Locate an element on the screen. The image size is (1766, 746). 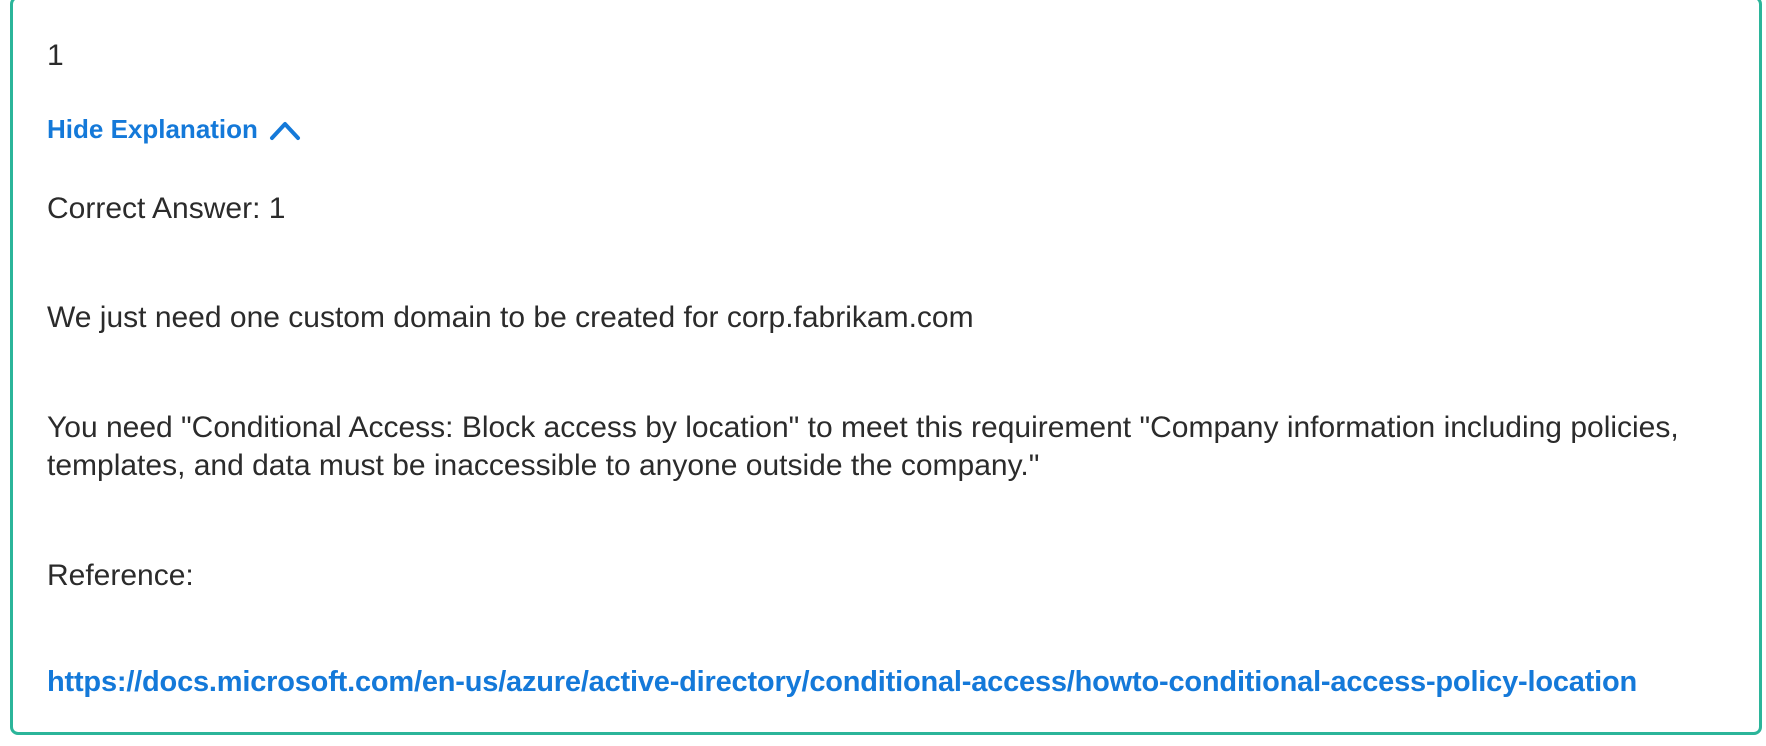
reference-label: Reference: is located at coordinates (120, 575).